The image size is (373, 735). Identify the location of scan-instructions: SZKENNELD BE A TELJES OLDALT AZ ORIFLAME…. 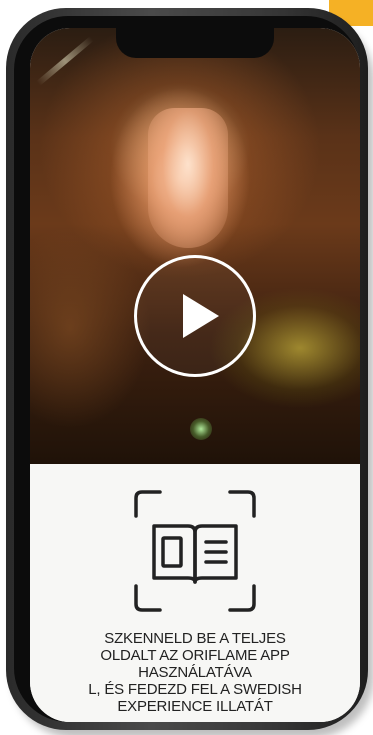
(195, 672).